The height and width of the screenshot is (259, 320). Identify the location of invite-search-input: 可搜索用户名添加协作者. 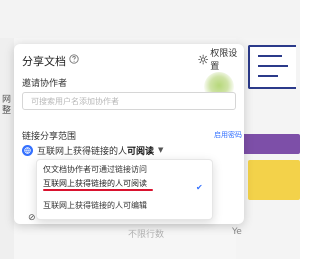
(129, 101).